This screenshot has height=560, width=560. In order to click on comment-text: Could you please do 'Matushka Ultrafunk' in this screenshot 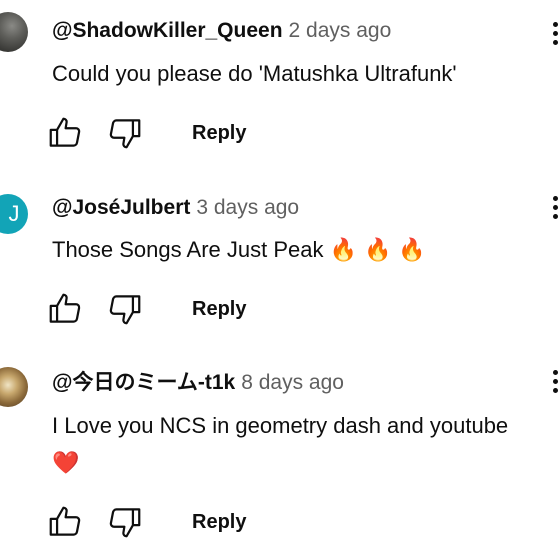, I will do `click(254, 73)`.